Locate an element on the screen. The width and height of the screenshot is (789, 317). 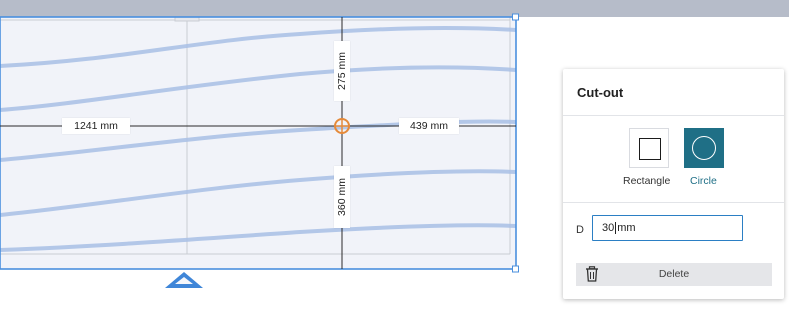
rectangle-shape-label: Rectangle is located at coordinates (646, 181).